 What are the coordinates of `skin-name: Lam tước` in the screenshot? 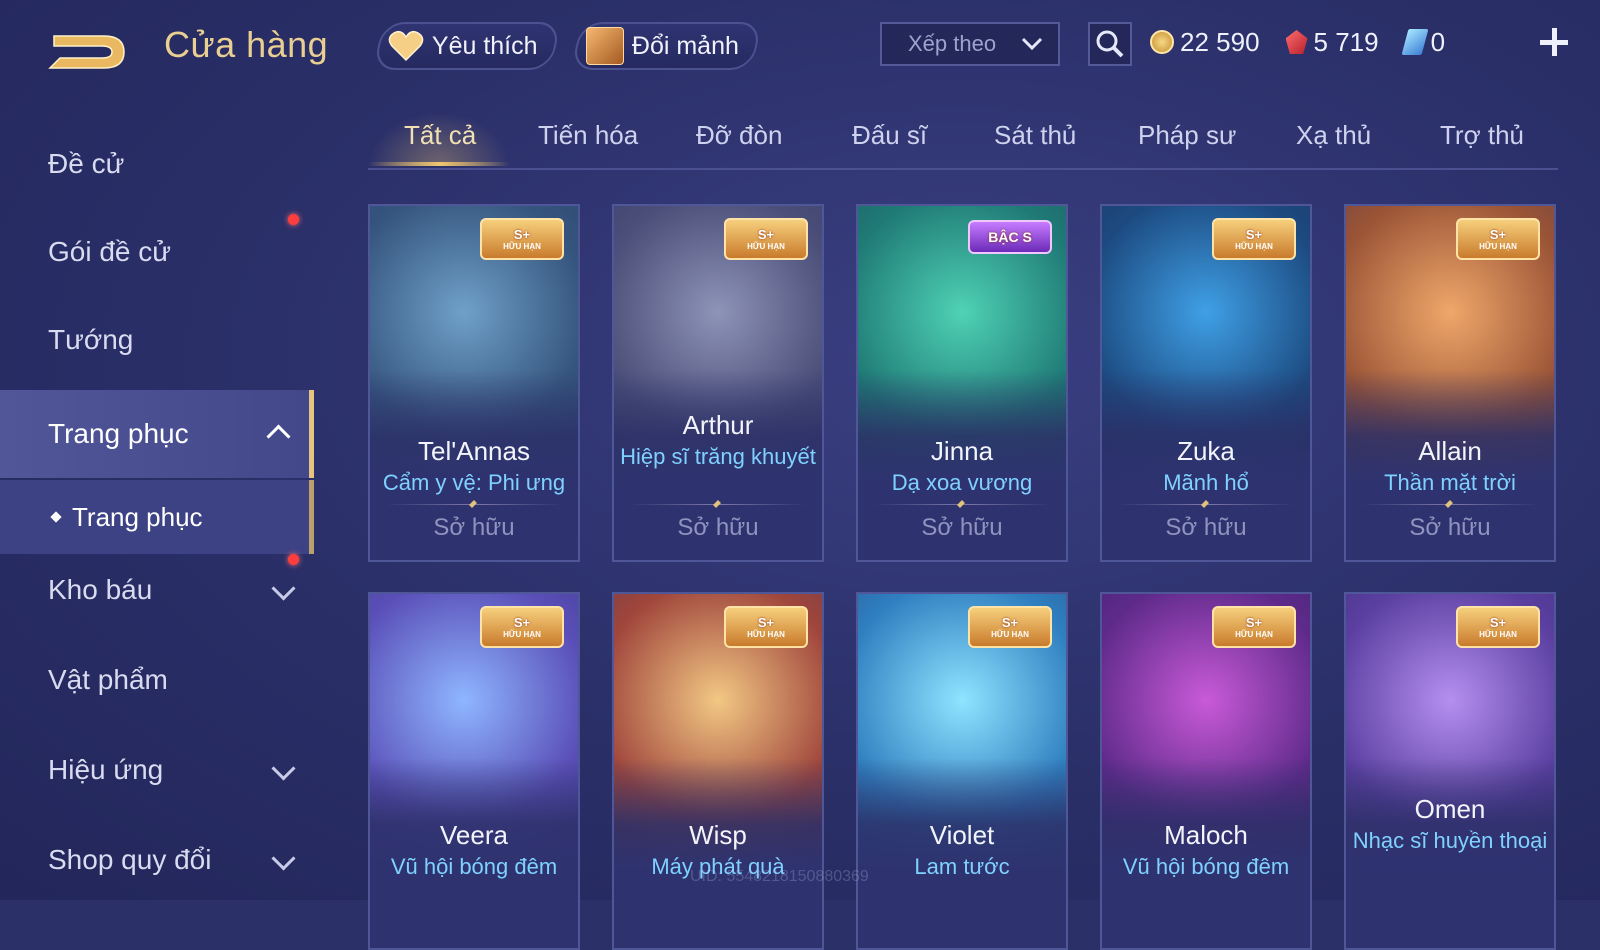 It's located at (962, 866).